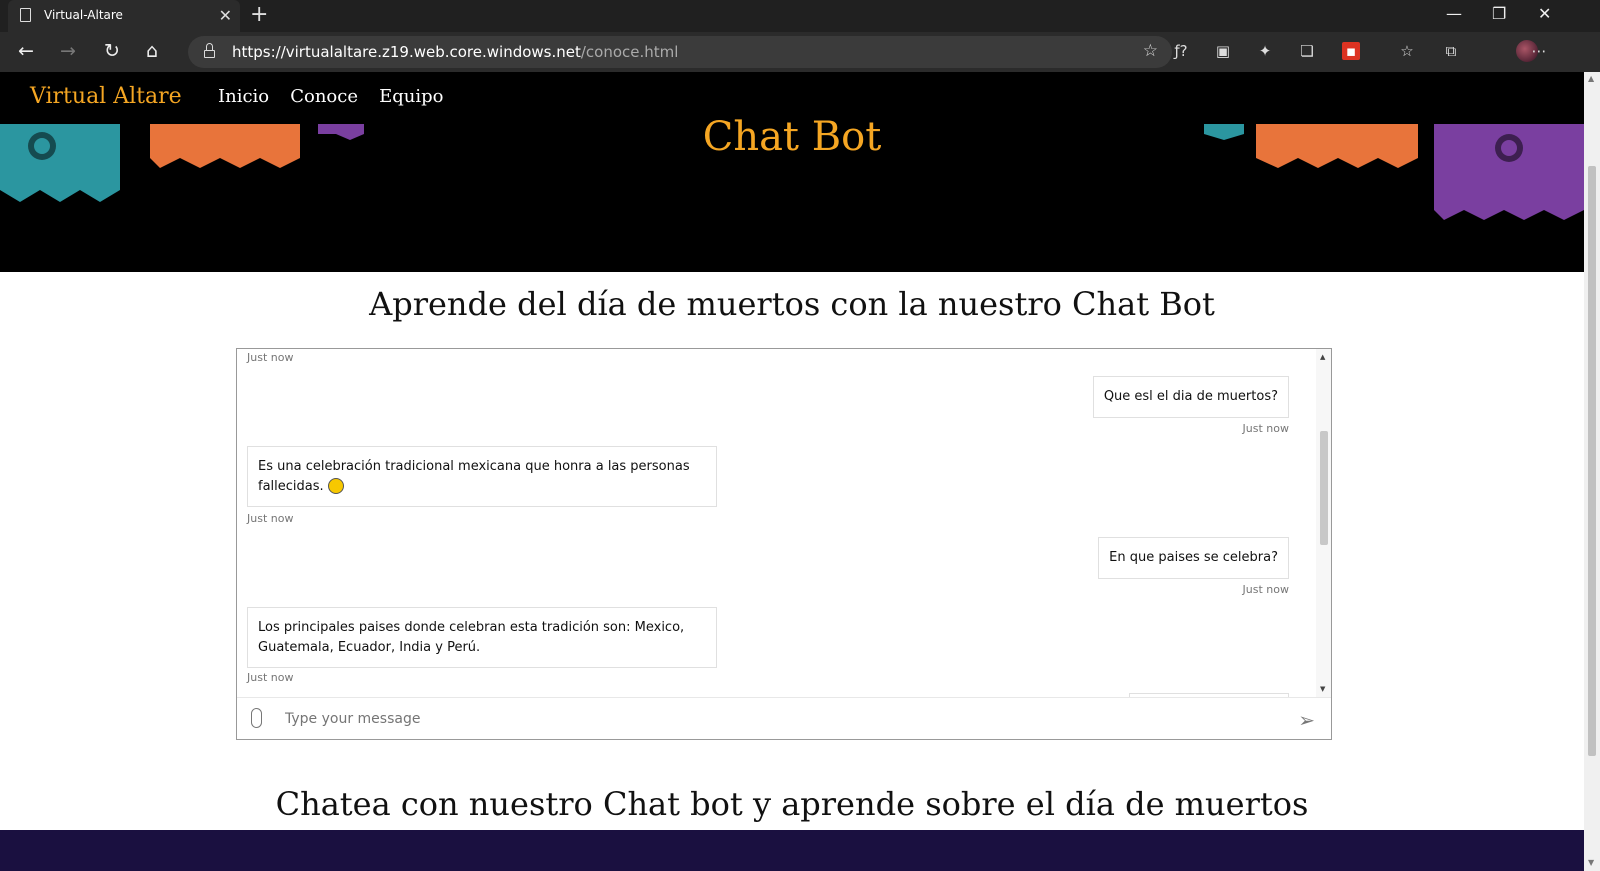 Image resolution: width=1600 pixels, height=871 pixels. What do you see at coordinates (1322, 689) in the screenshot?
I see `scroll-down-icon: ▼` at bounding box center [1322, 689].